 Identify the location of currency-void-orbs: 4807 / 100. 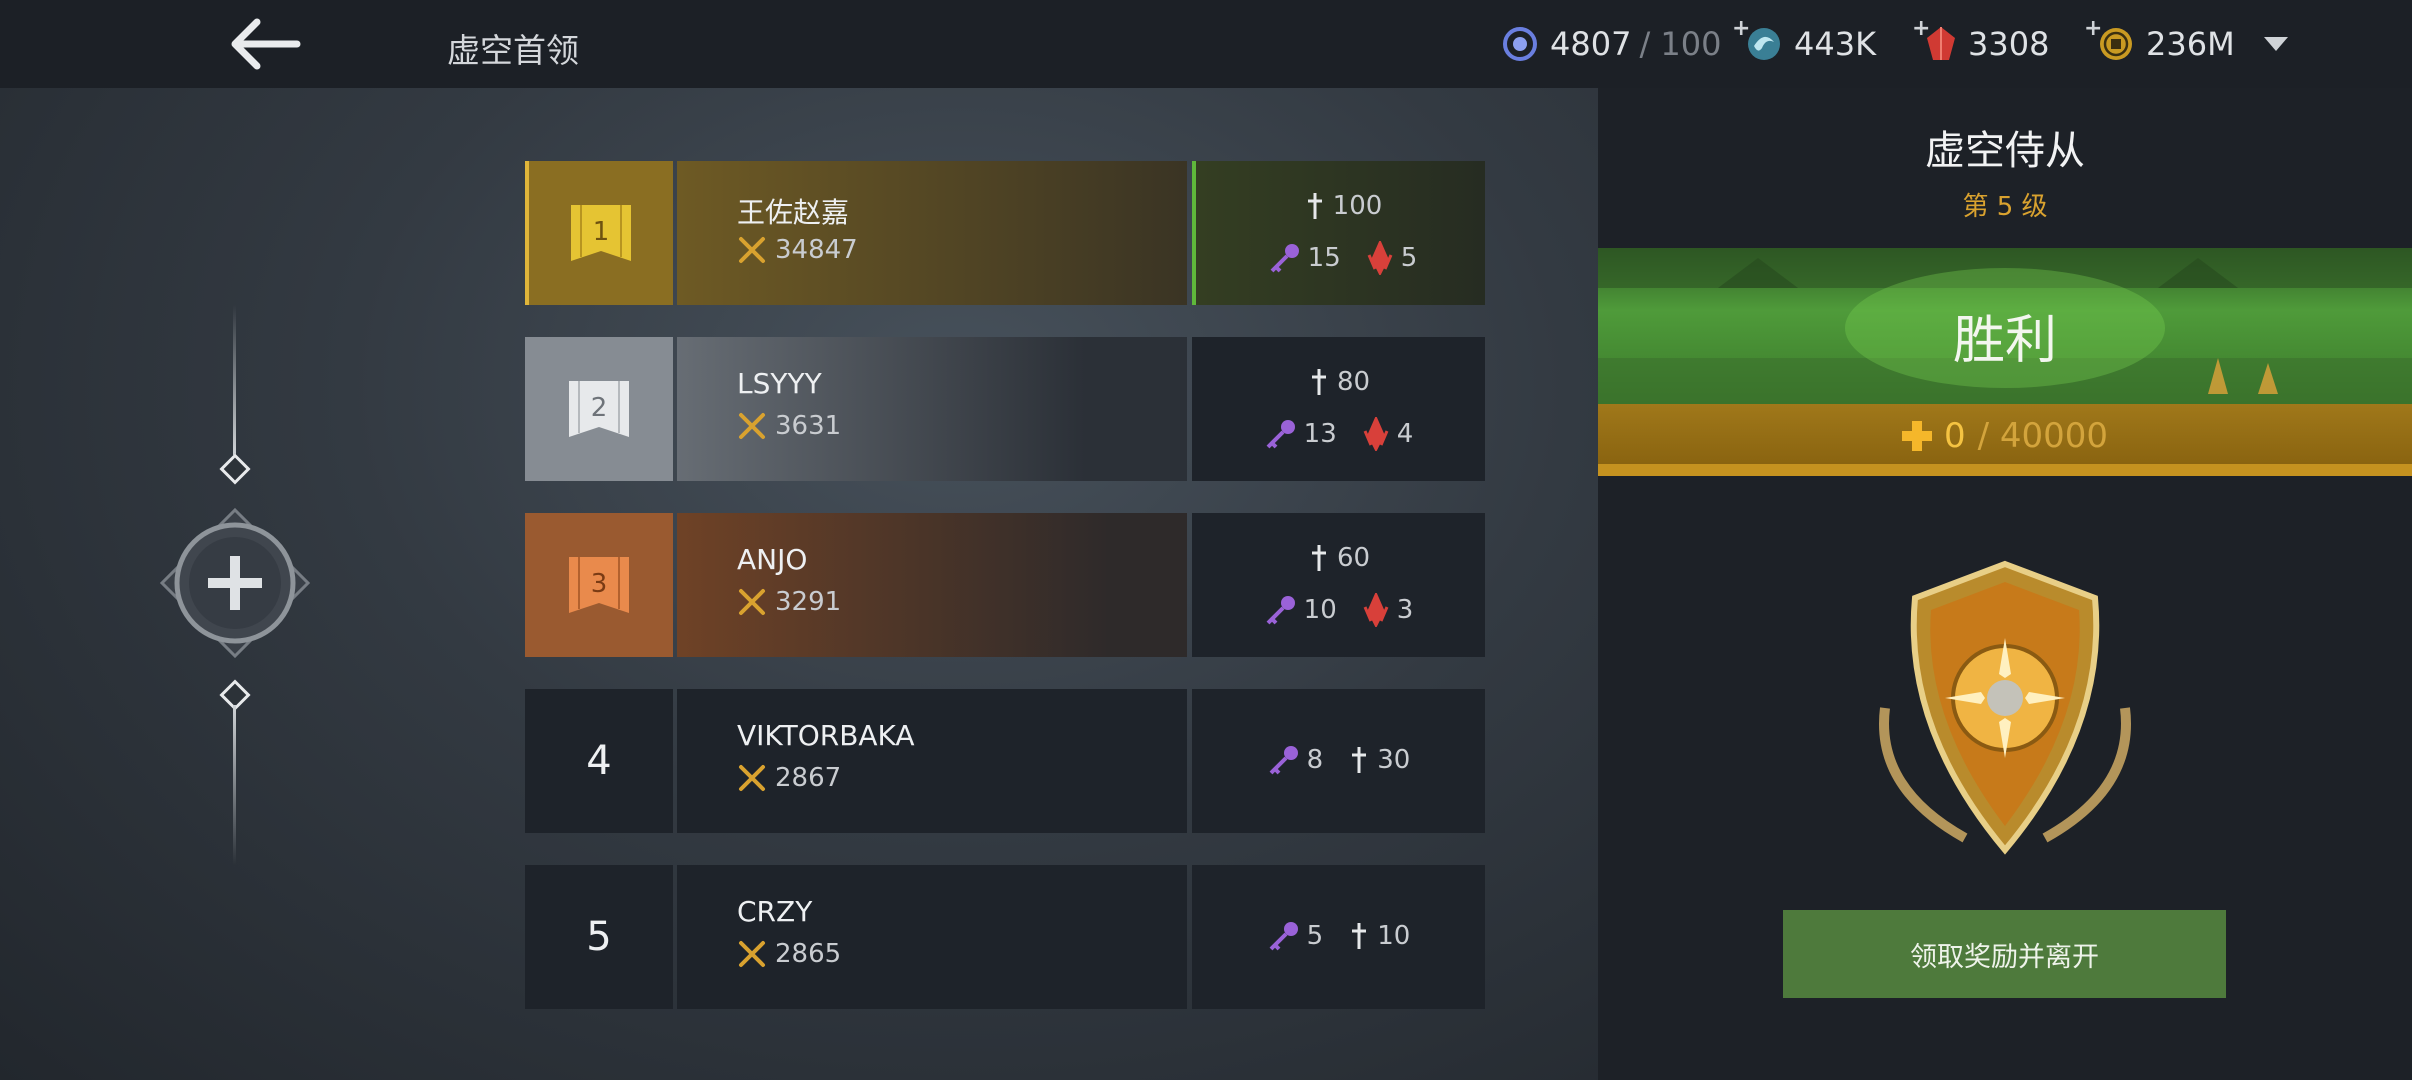
(1610, 44).